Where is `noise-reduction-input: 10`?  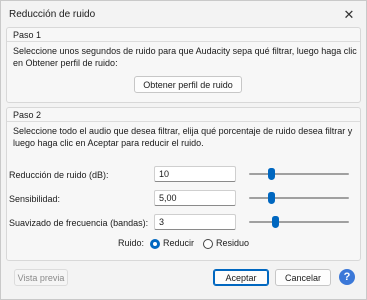
noise-reduction-input: 10 is located at coordinates (195, 174).